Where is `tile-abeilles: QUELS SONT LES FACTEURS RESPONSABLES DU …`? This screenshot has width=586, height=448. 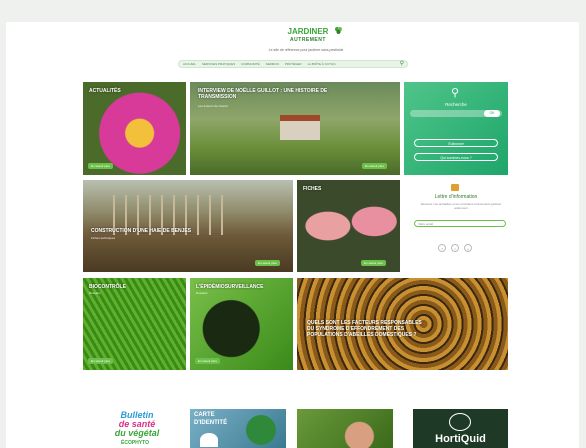 tile-abeilles: QUELS SONT LES FACTEURS RESPONSABLES DU … is located at coordinates (402, 324).